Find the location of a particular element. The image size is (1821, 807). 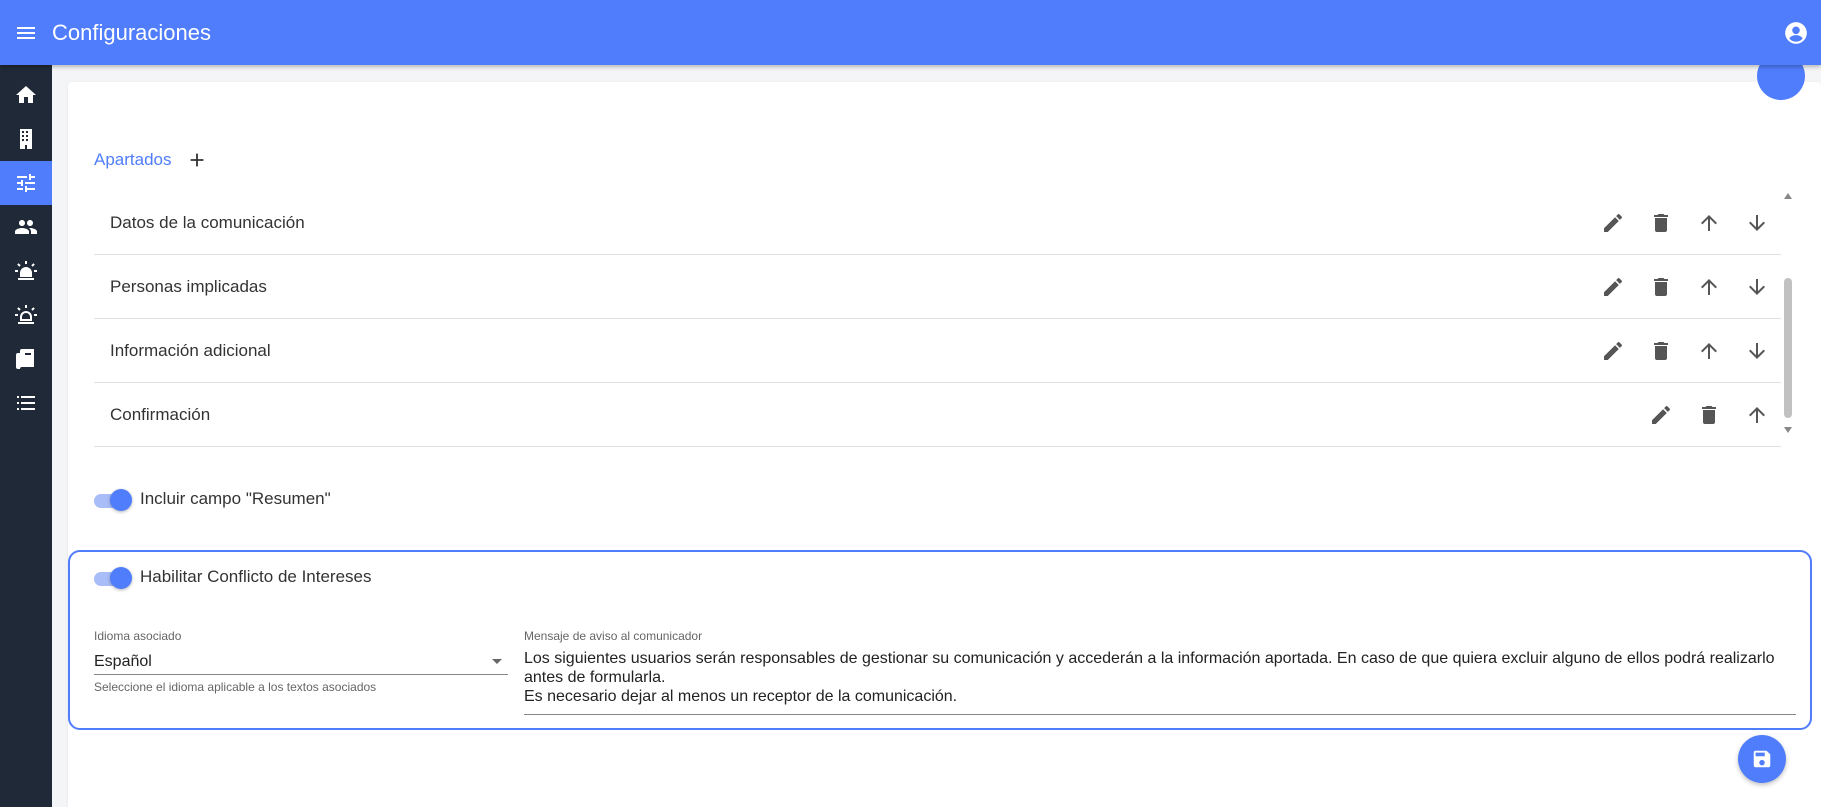

alarm-light-outline-icon is located at coordinates (26, 314).